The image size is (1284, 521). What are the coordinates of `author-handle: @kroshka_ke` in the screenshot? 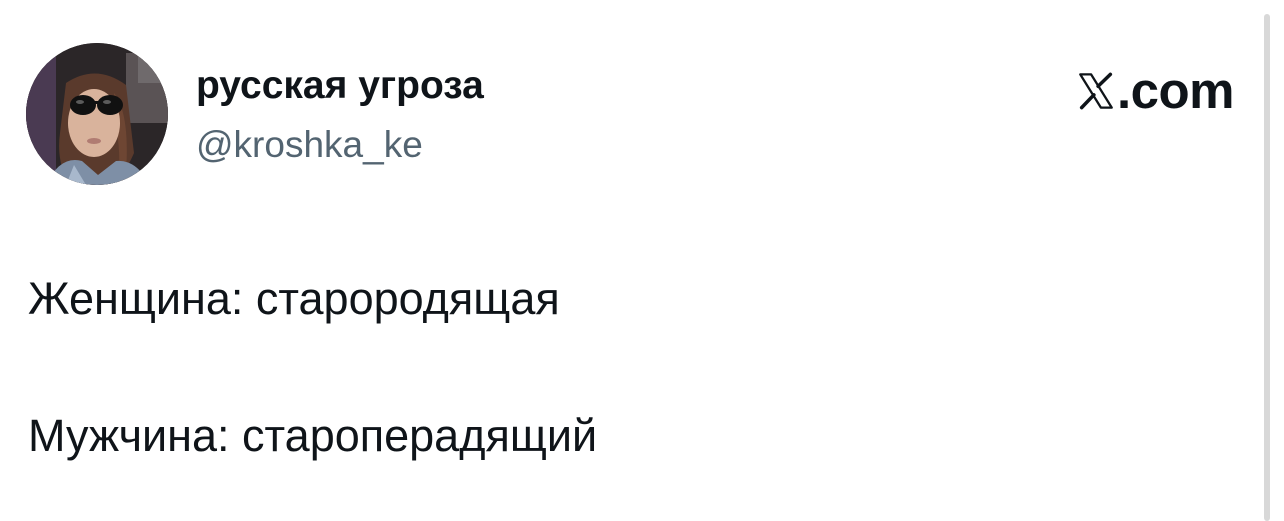 It's located at (309, 145).